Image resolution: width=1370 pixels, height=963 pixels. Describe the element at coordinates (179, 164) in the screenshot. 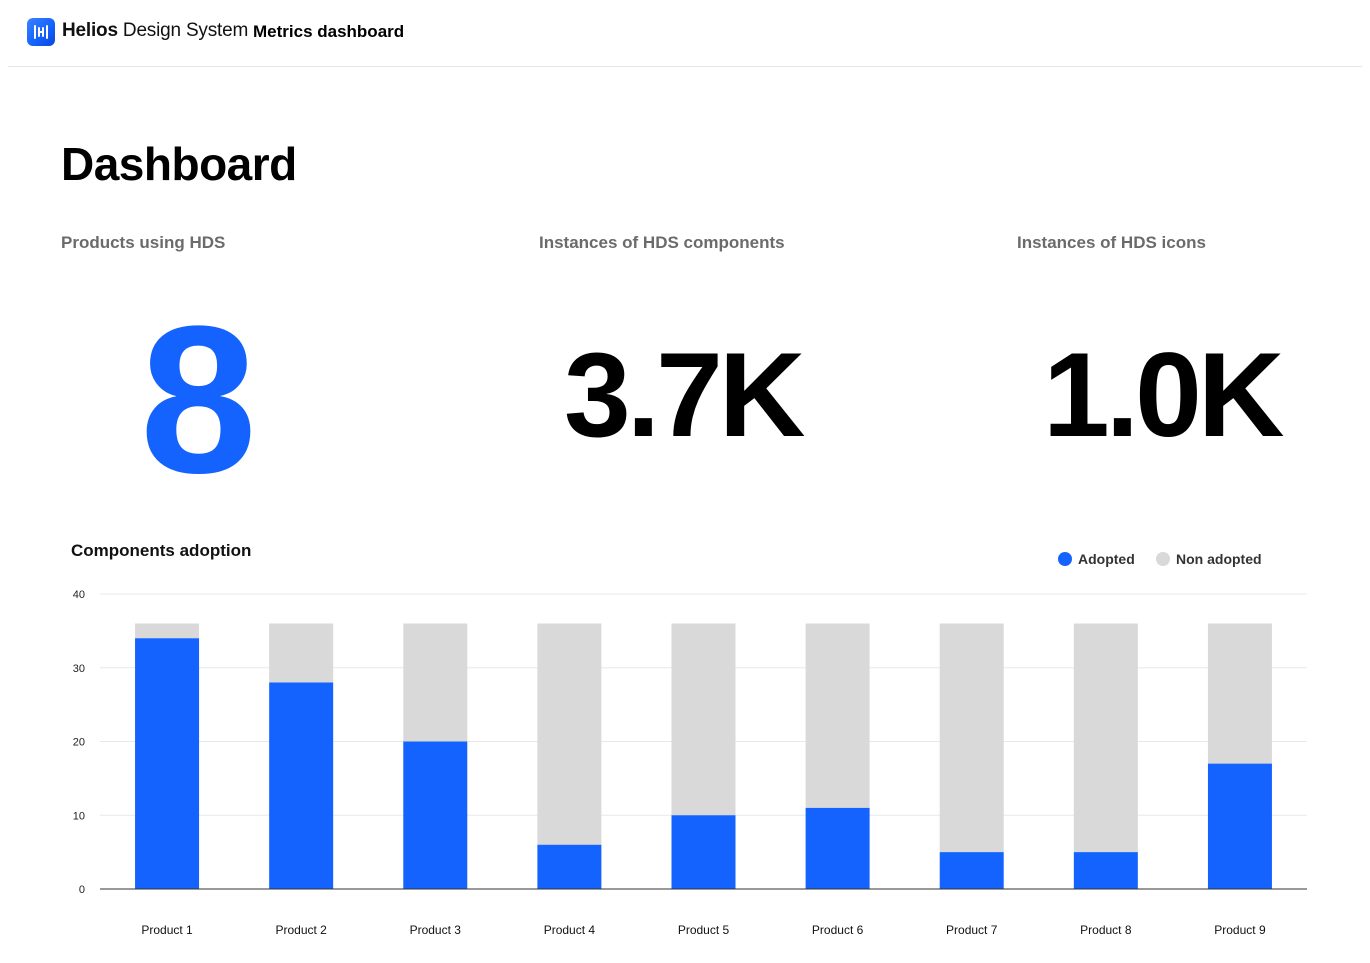

I see `page-title: Dashboard` at that location.